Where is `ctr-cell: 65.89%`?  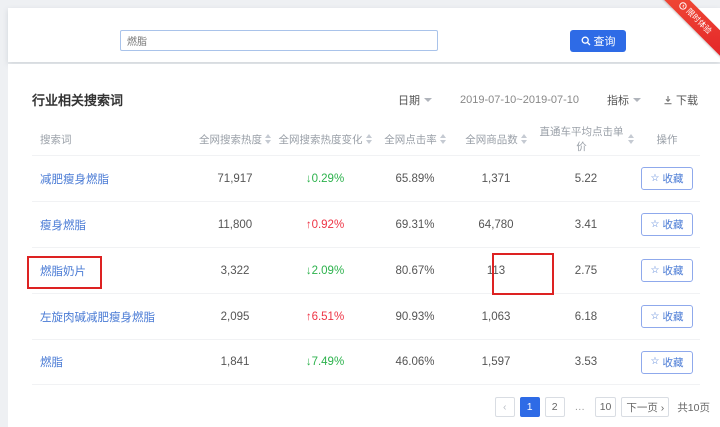 ctr-cell: 65.89% is located at coordinates (415, 178).